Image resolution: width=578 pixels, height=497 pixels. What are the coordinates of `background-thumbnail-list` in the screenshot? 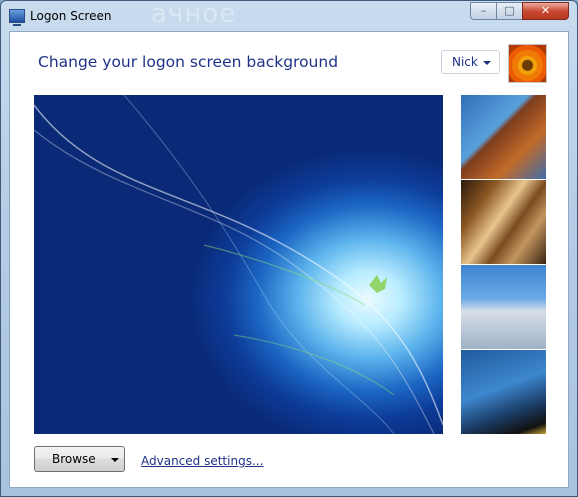 It's located at (503, 264).